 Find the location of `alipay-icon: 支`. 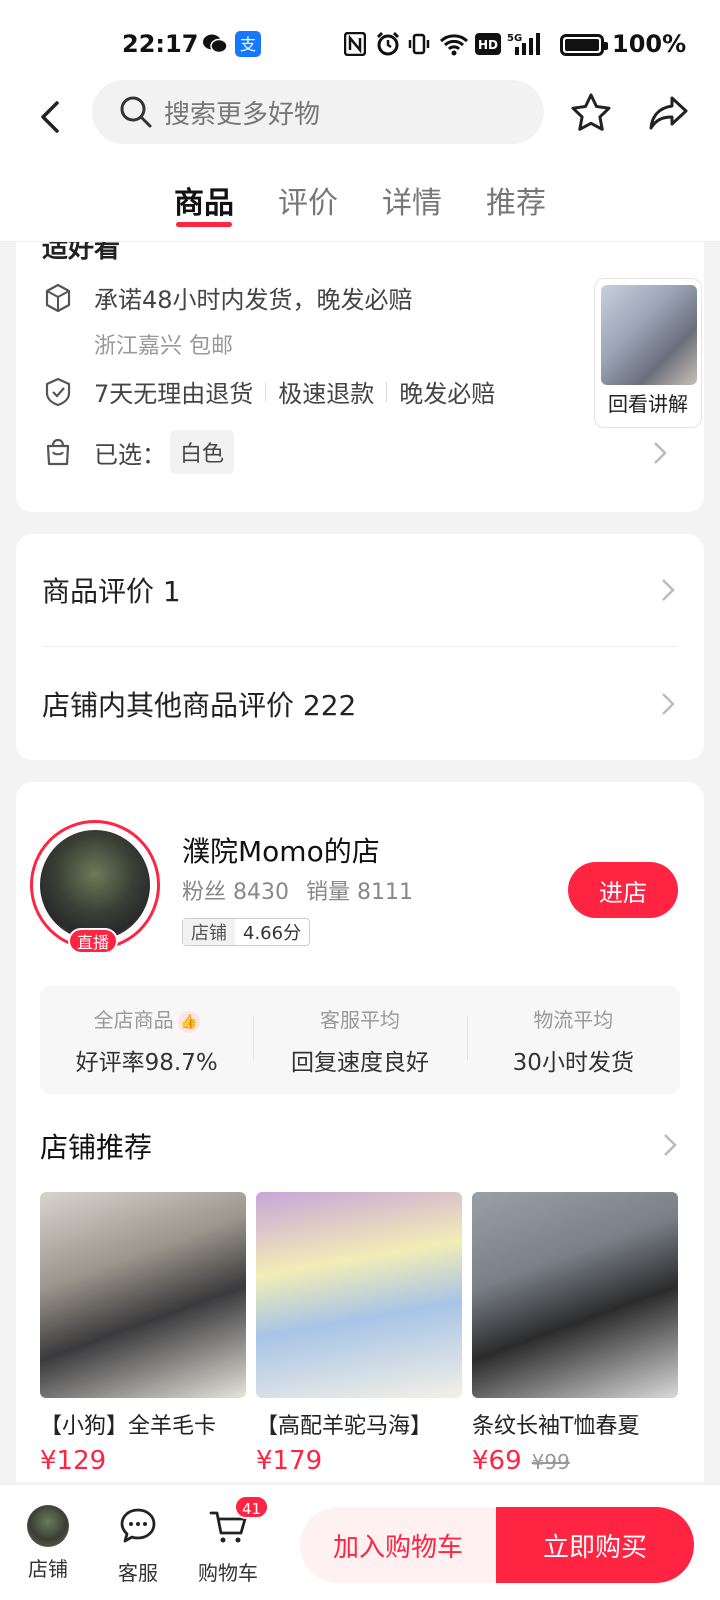

alipay-icon: 支 is located at coordinates (248, 44).